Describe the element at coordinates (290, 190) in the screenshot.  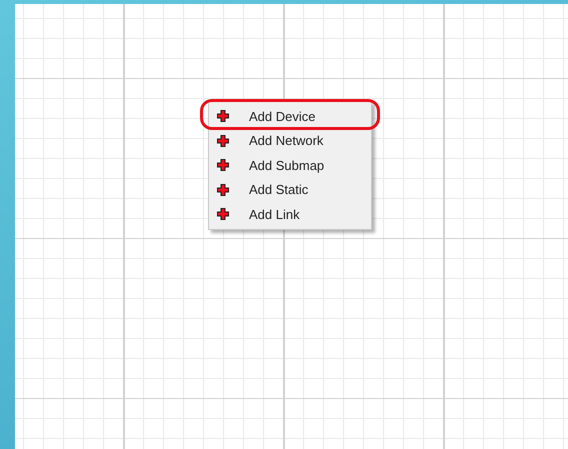
I see `menu-item: Add Static` at that location.